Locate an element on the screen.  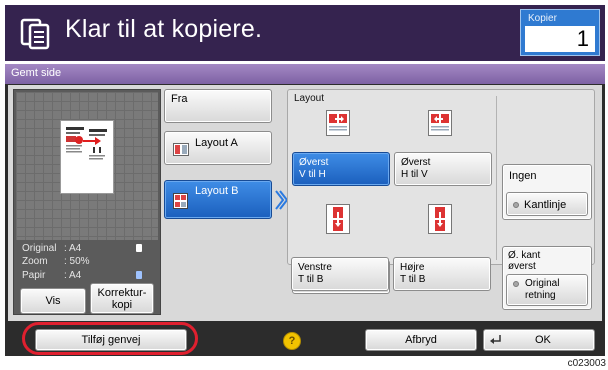
info-paper-value: : A4 is located at coordinates (73, 275).